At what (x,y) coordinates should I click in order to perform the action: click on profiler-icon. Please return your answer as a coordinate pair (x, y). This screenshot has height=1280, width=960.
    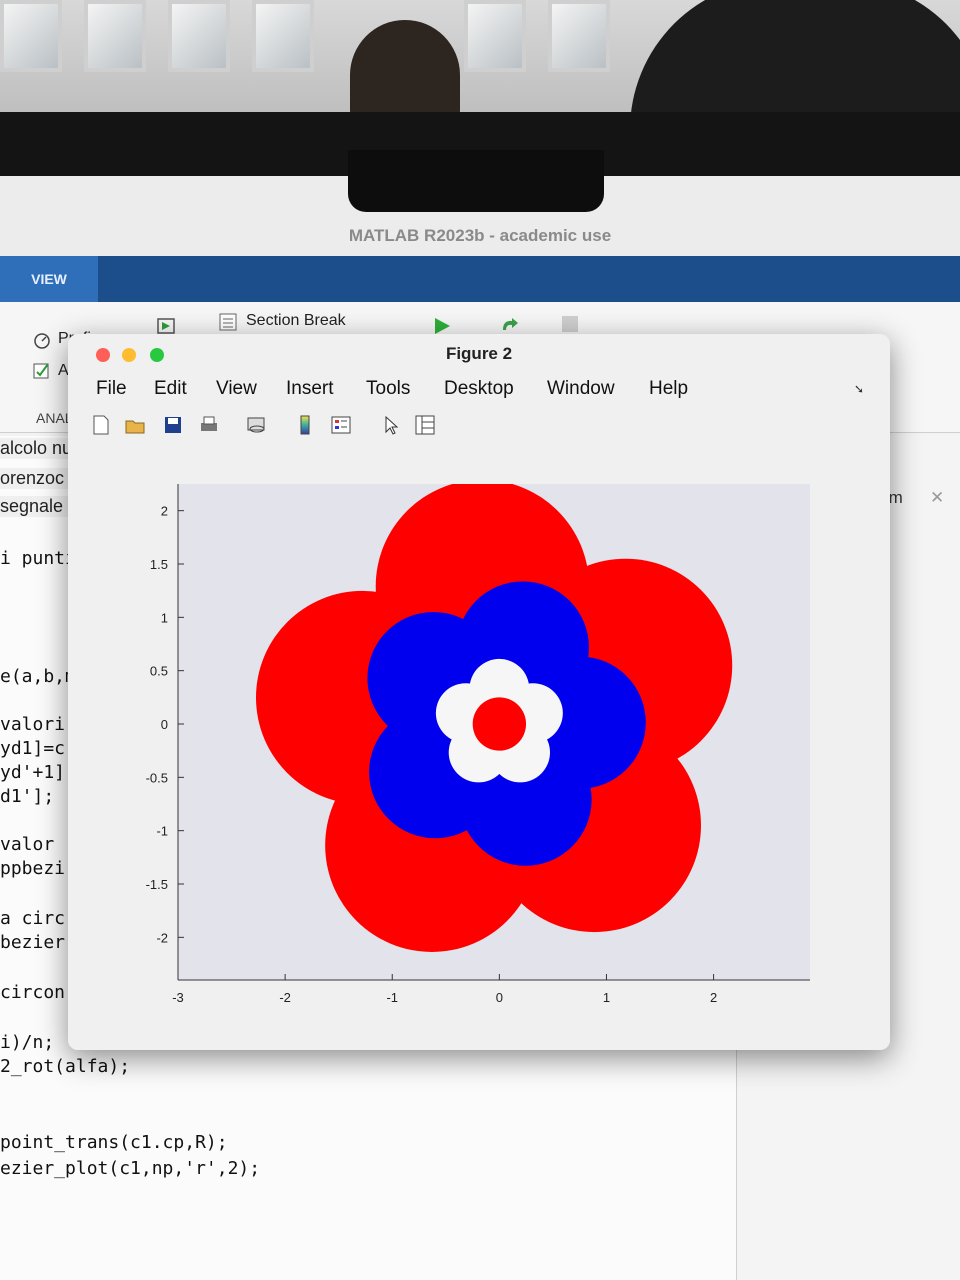
    Looking at the image, I should click on (42, 340).